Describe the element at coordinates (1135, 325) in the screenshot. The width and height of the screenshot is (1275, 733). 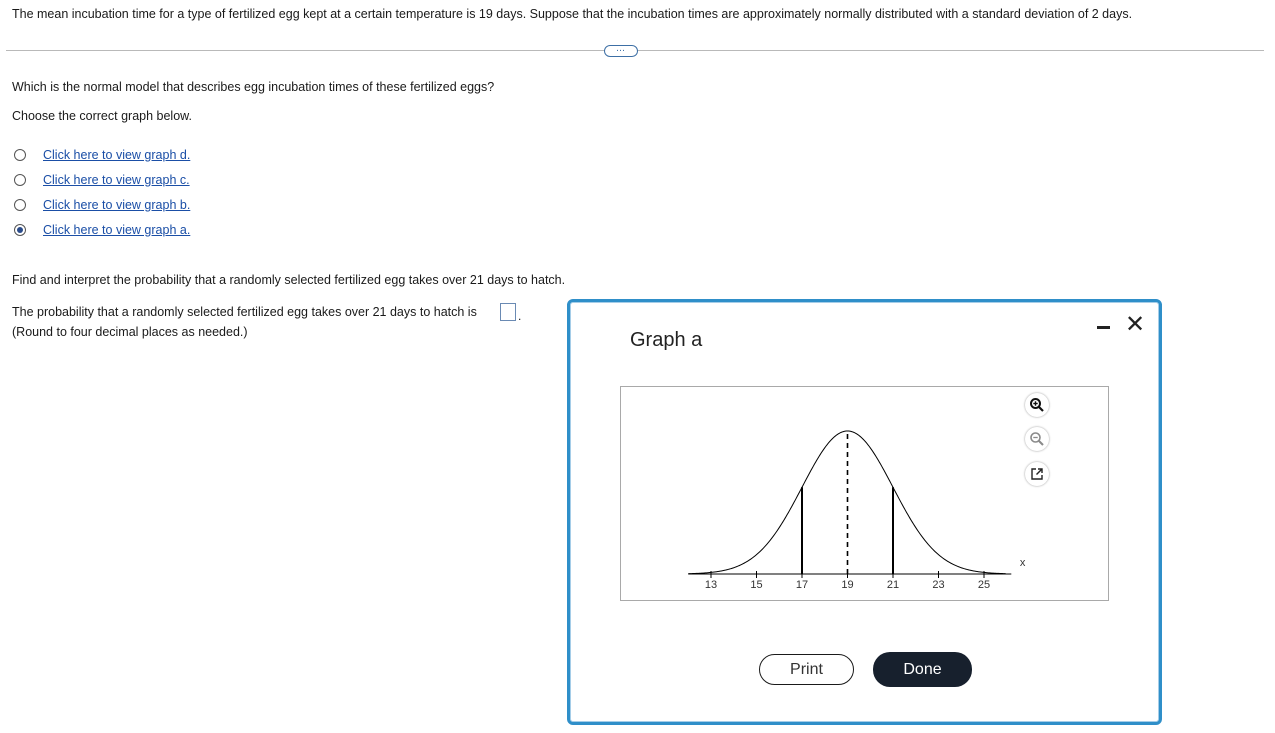
I see `close-icon: ✕` at that location.